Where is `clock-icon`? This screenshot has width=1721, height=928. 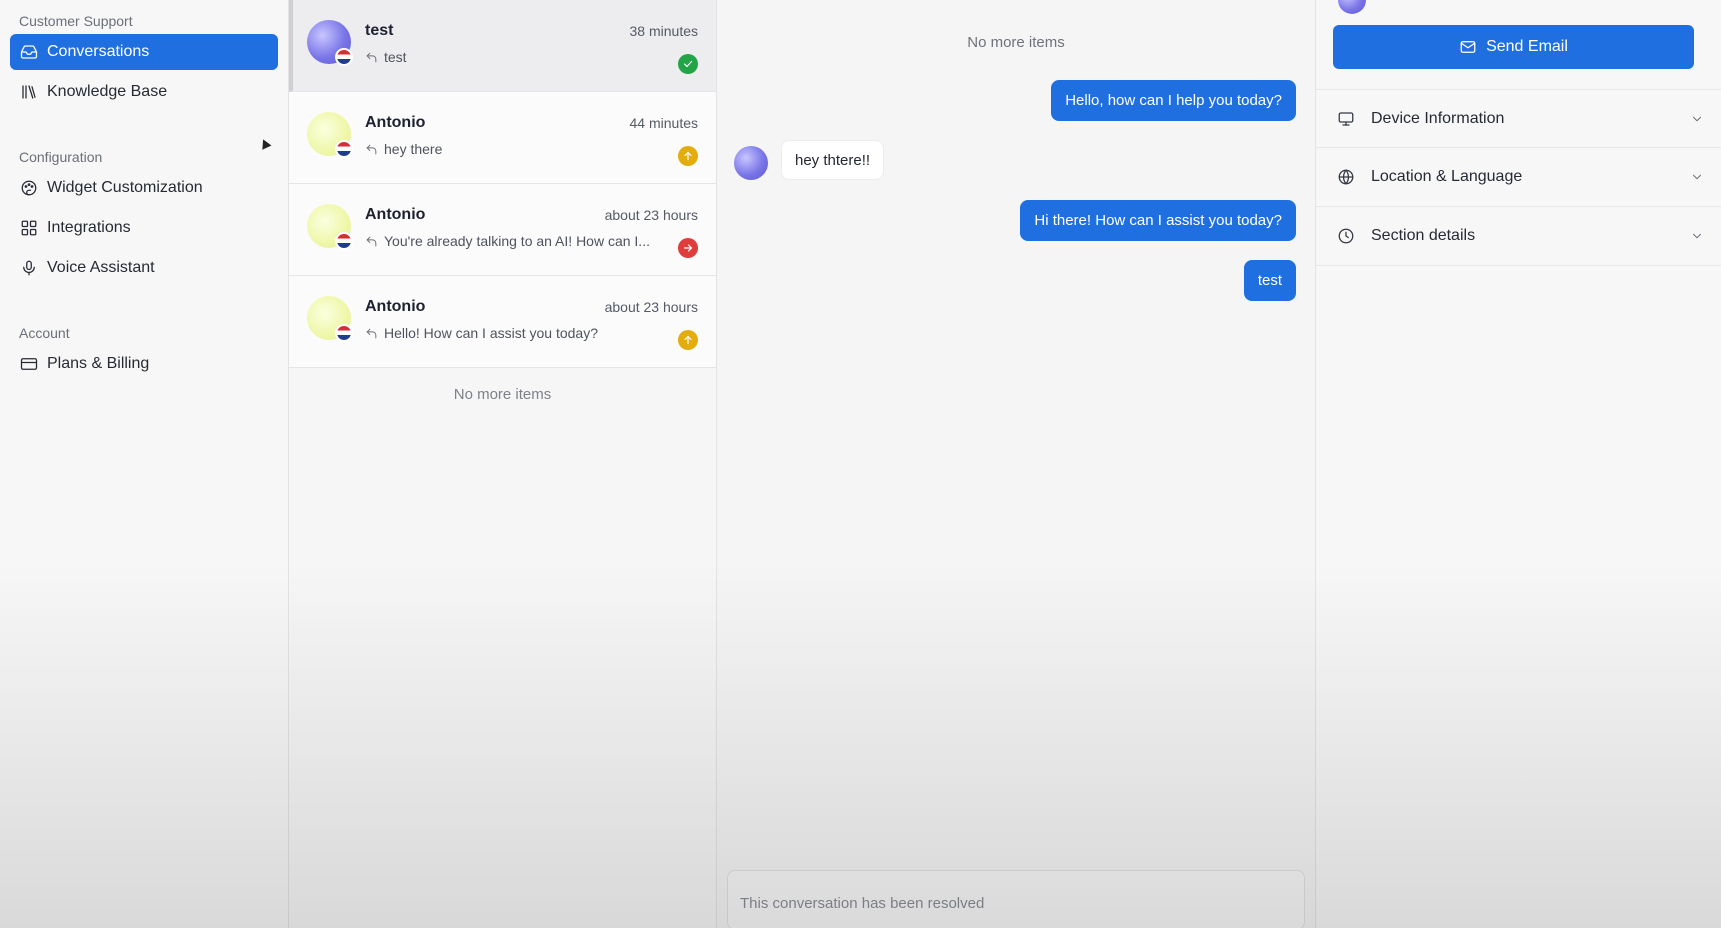 clock-icon is located at coordinates (1346, 236).